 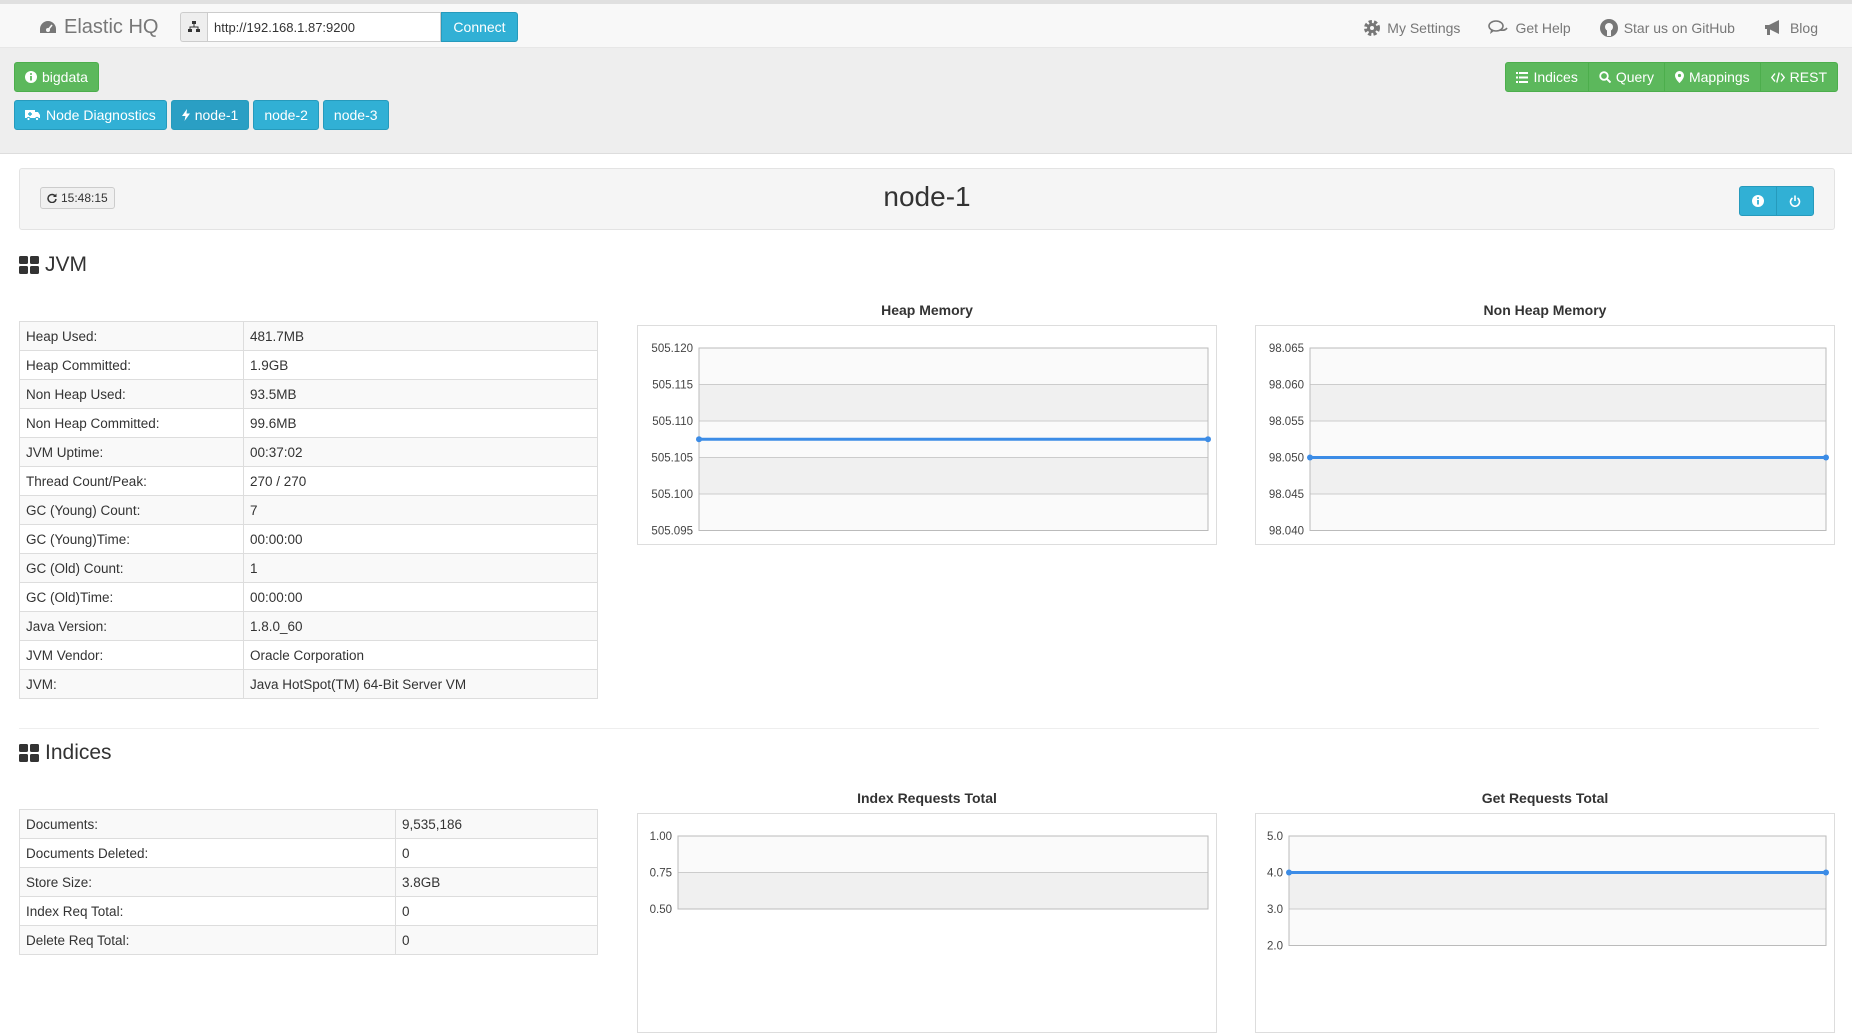 I want to click on stat-value: 00:00:00, so click(x=420, y=597).